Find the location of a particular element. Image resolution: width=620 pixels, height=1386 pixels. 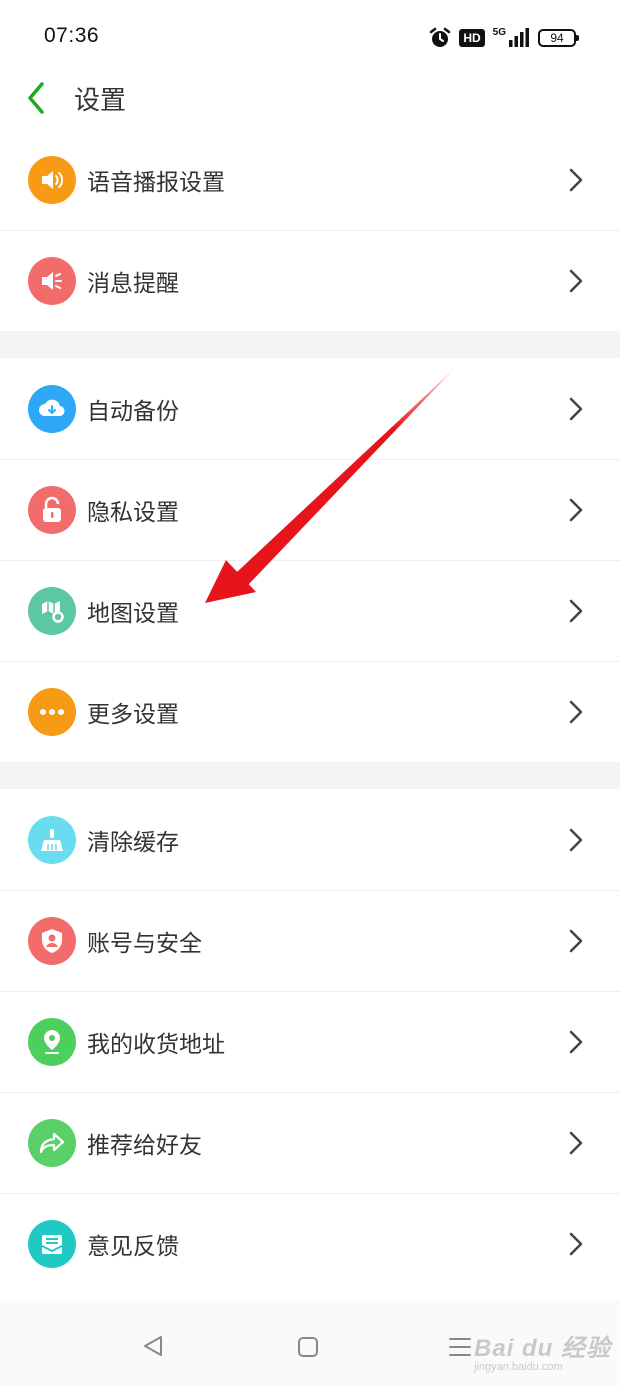

settings-row-voice-broadcast: 语音播报设置 is located at coordinates (310, 179).